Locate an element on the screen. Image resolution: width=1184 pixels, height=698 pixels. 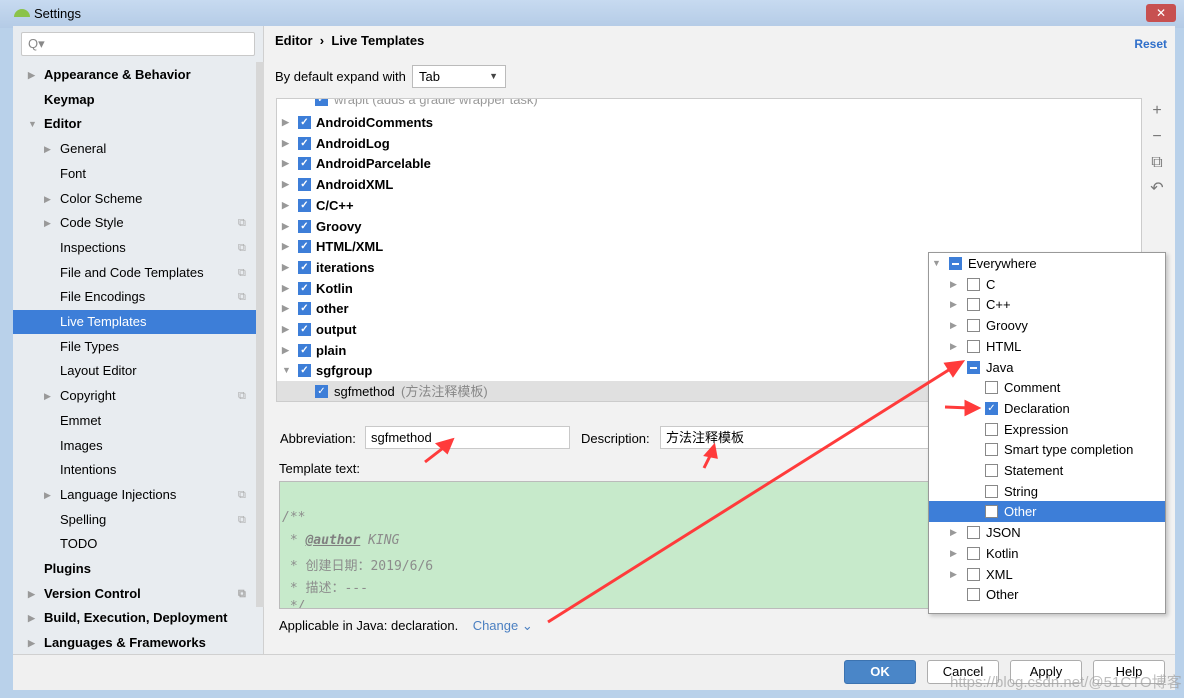
annotation-arrow is located at coordinates (751, 494).